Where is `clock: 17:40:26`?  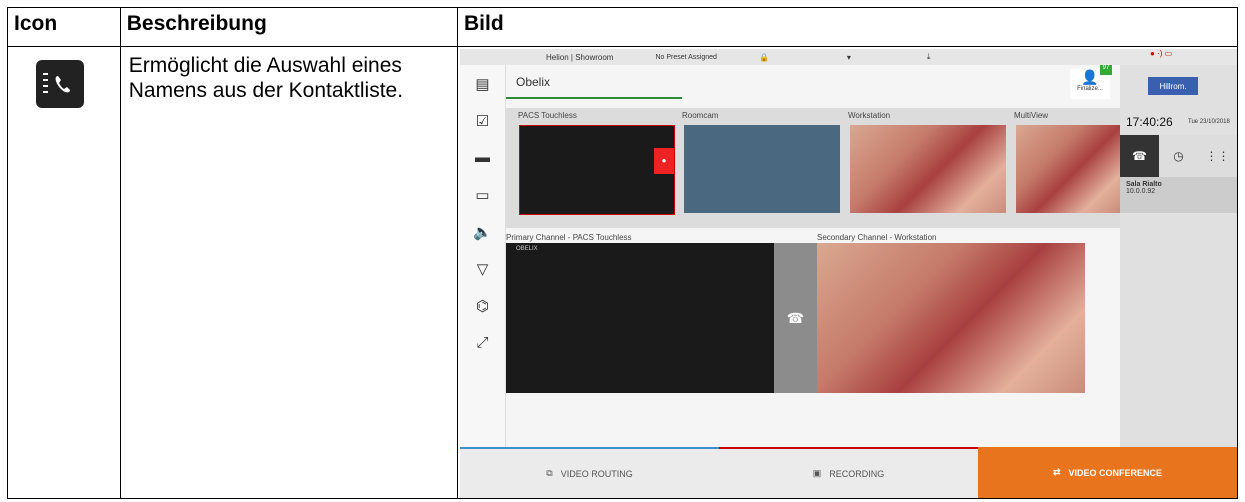 clock: 17:40:26 is located at coordinates (1149, 122).